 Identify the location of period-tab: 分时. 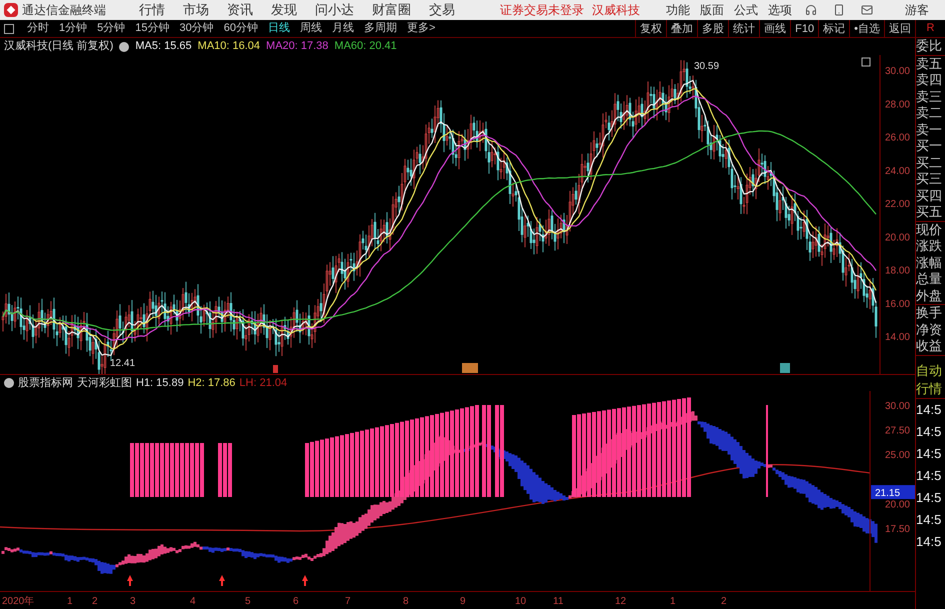
(38, 28).